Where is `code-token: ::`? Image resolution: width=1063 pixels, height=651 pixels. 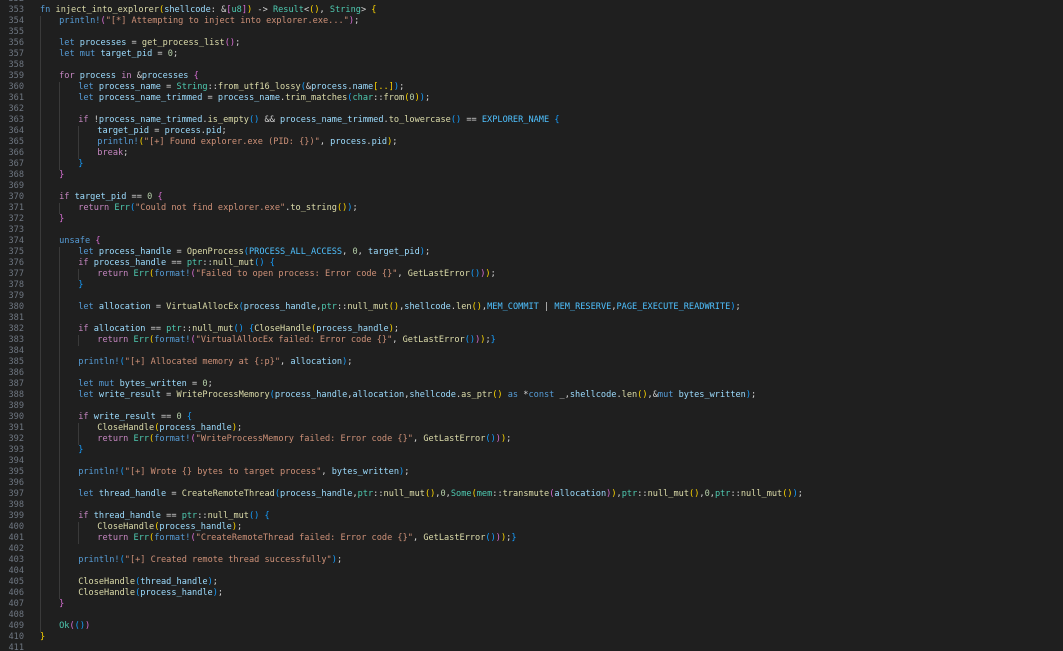
code-token: :: is located at coordinates (642, 494).